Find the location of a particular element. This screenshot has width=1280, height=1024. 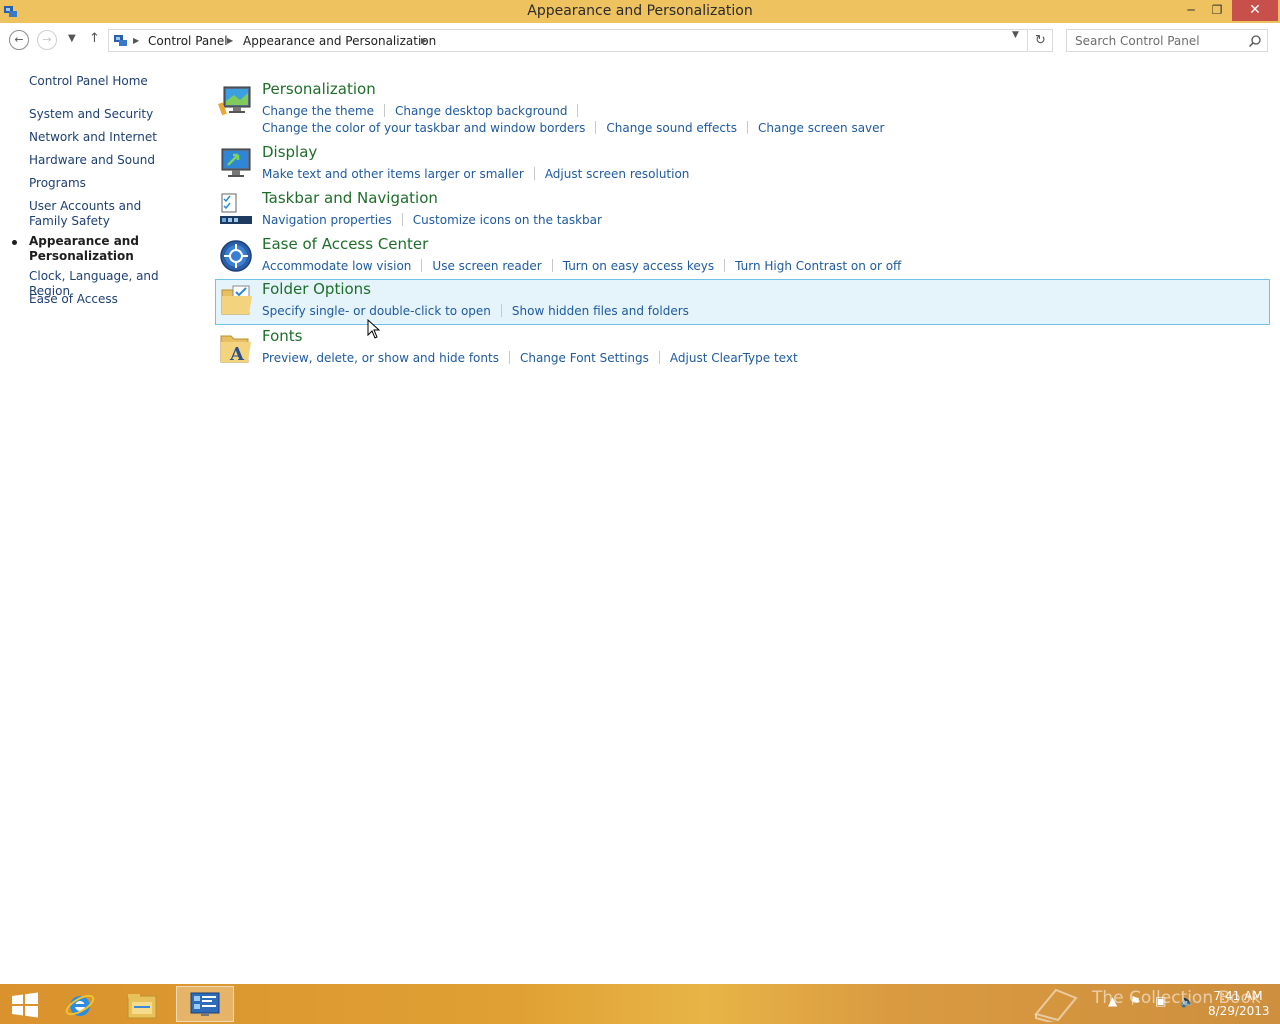

link-accommodate-low-vision: Accommodate low vision is located at coordinates (336, 266).